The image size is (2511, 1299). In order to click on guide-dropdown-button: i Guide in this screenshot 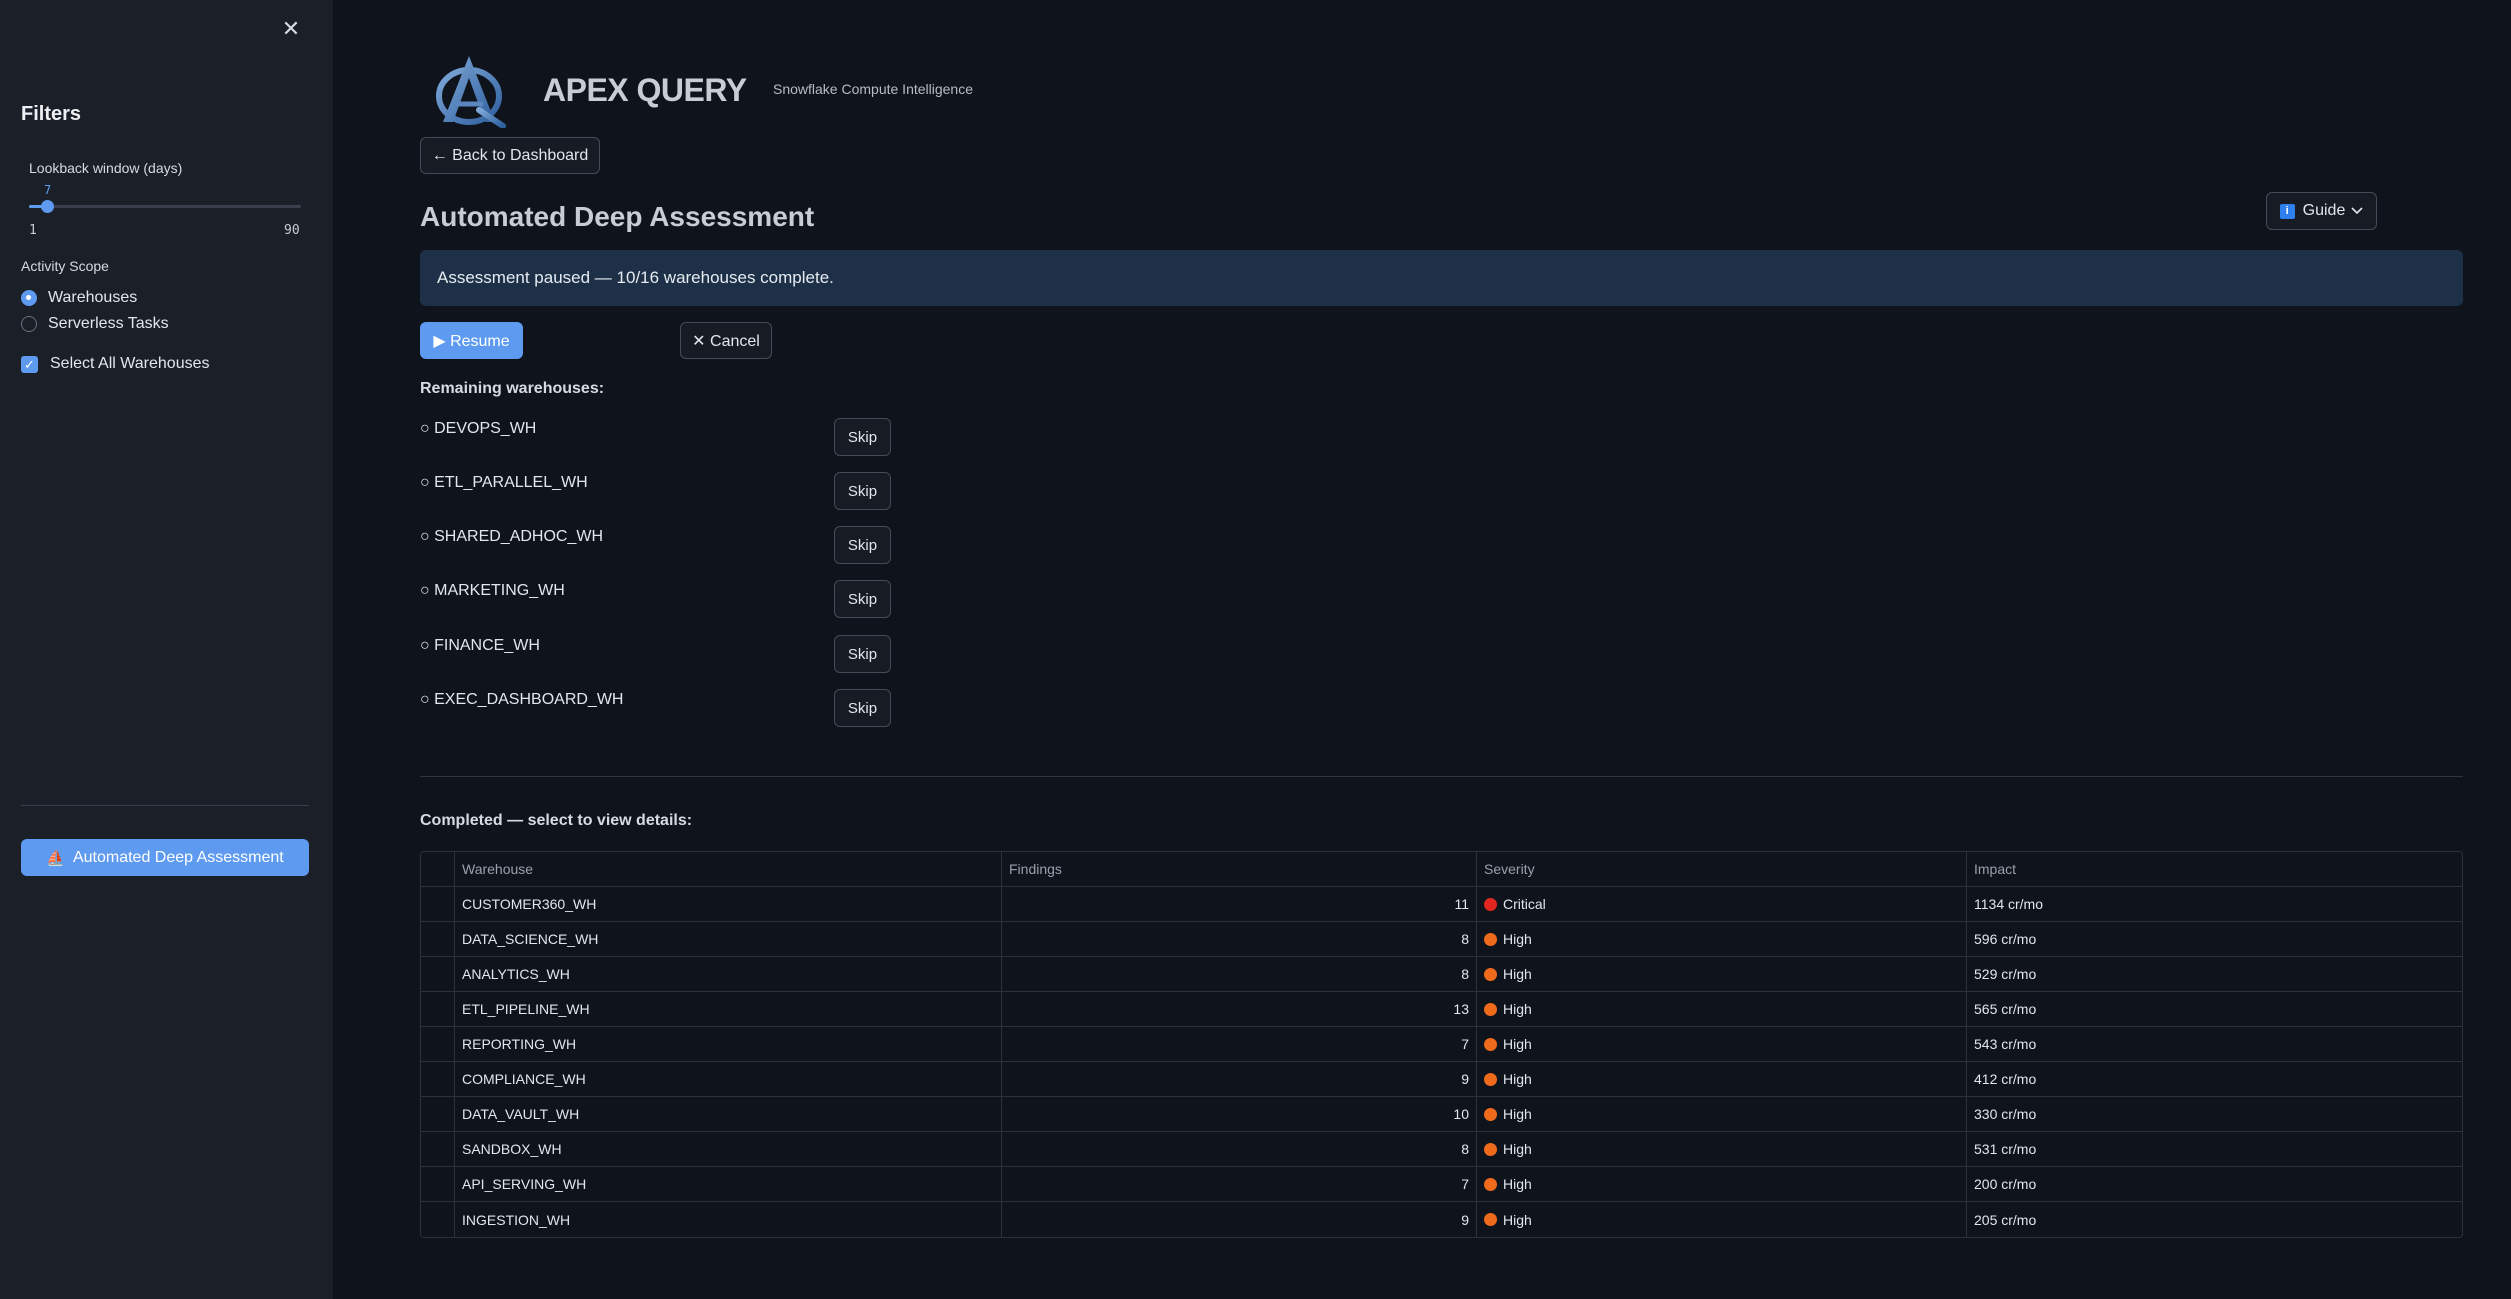, I will do `click(2321, 211)`.